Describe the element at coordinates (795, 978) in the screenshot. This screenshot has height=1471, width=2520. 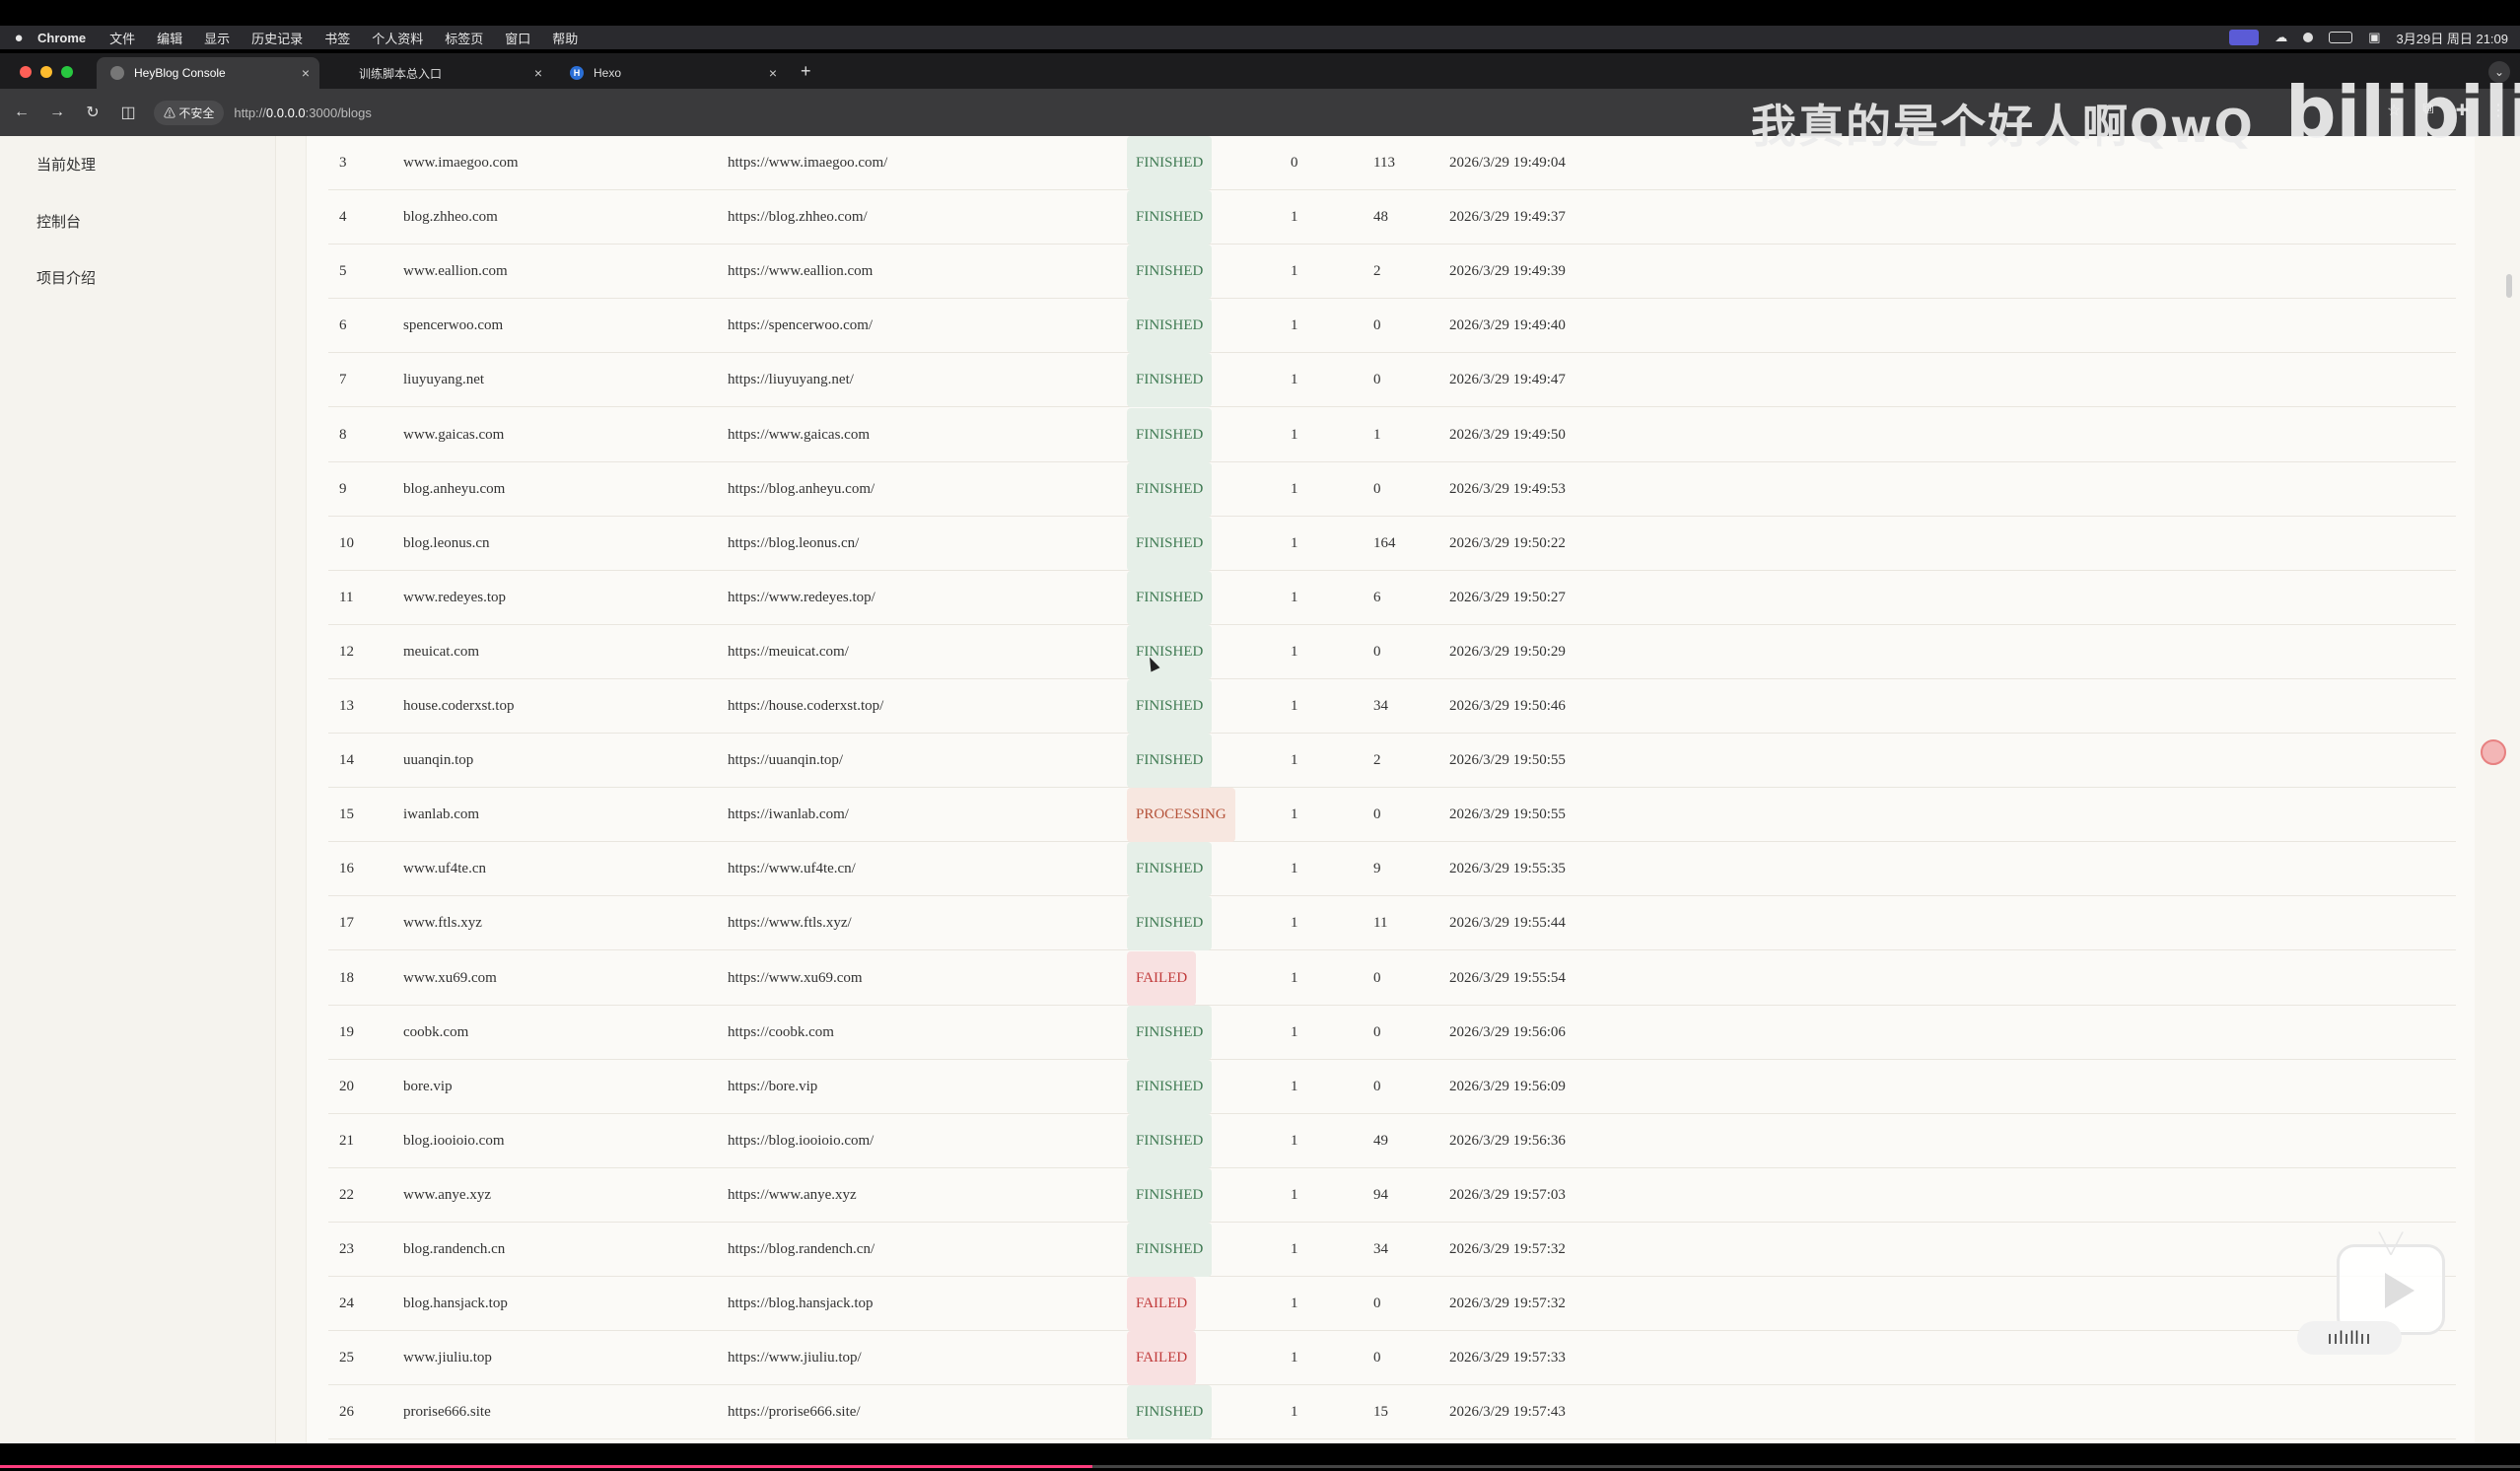
I see `row-url: https://www.xu69.com` at that location.